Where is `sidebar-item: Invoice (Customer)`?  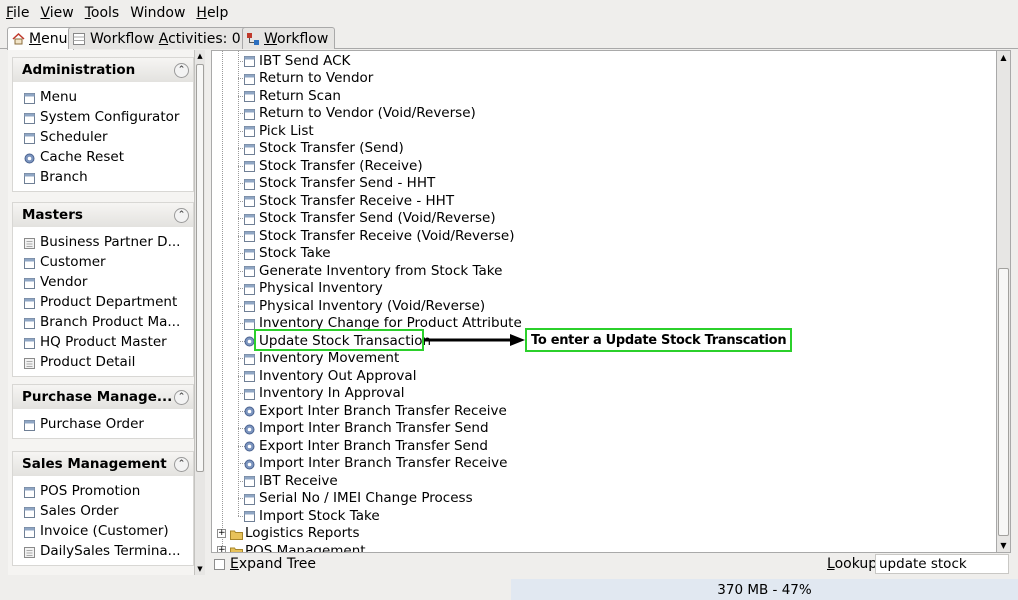 sidebar-item: Invoice (Customer) is located at coordinates (103, 531).